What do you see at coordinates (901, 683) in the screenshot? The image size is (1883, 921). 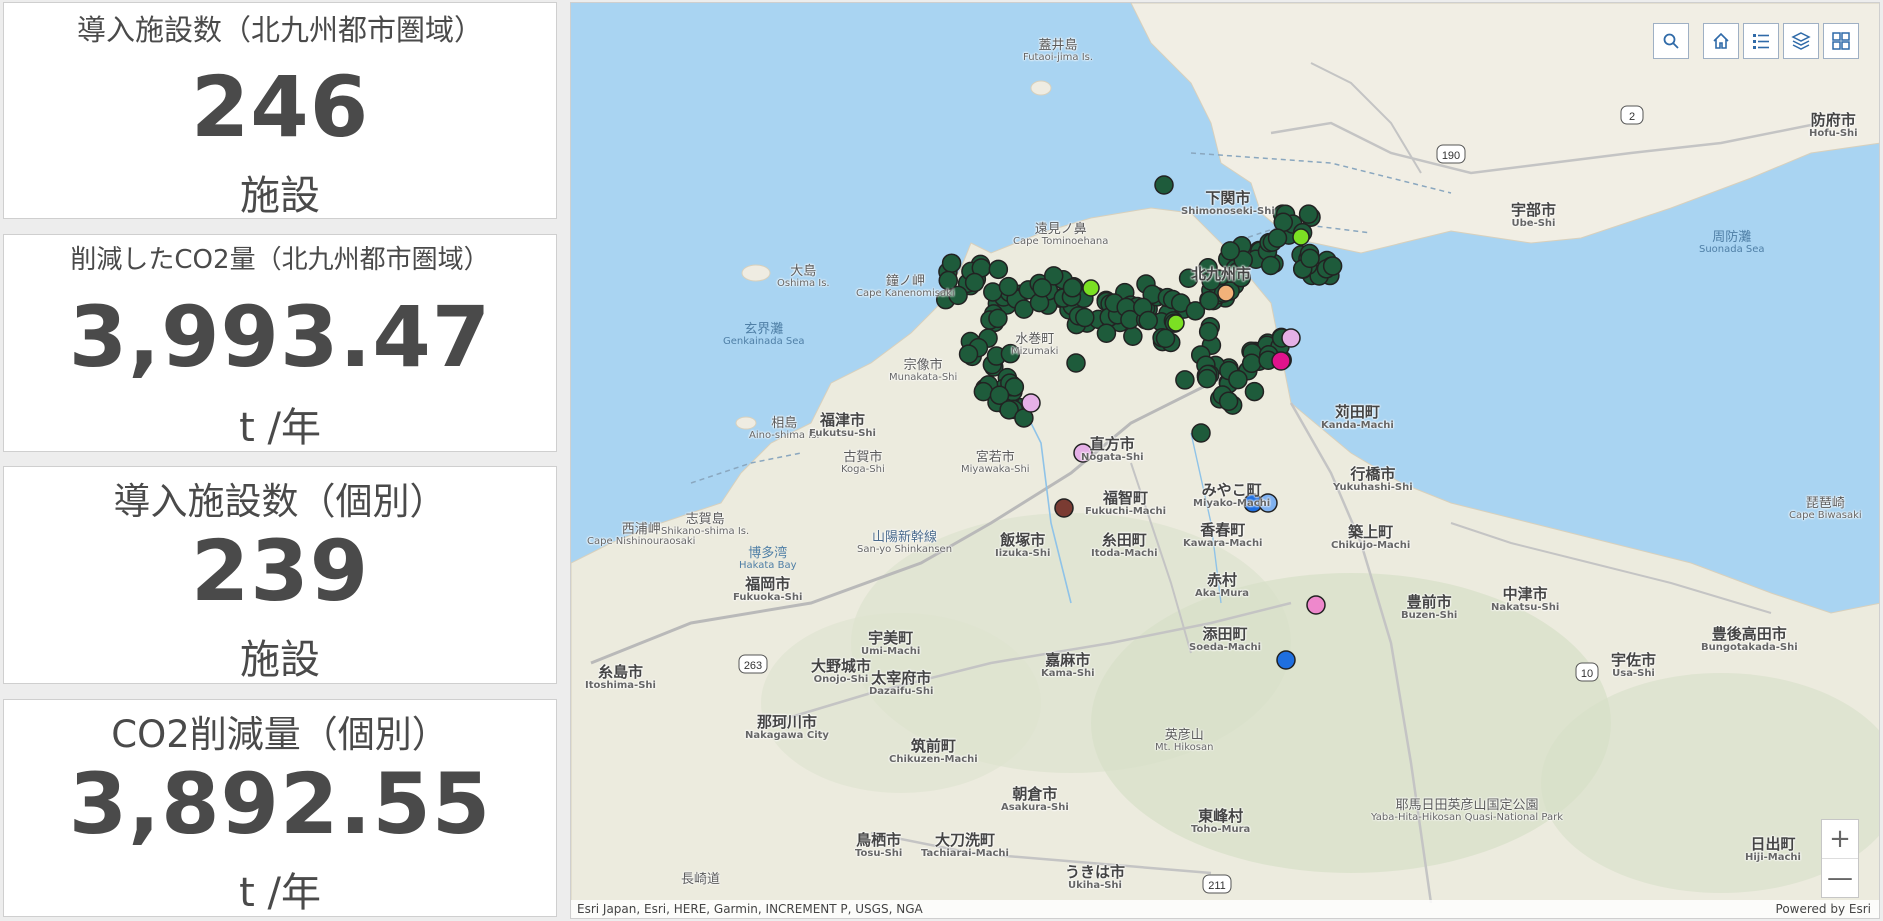 I see `place-label: 太宰府市 Dazaifu-Shi` at bounding box center [901, 683].